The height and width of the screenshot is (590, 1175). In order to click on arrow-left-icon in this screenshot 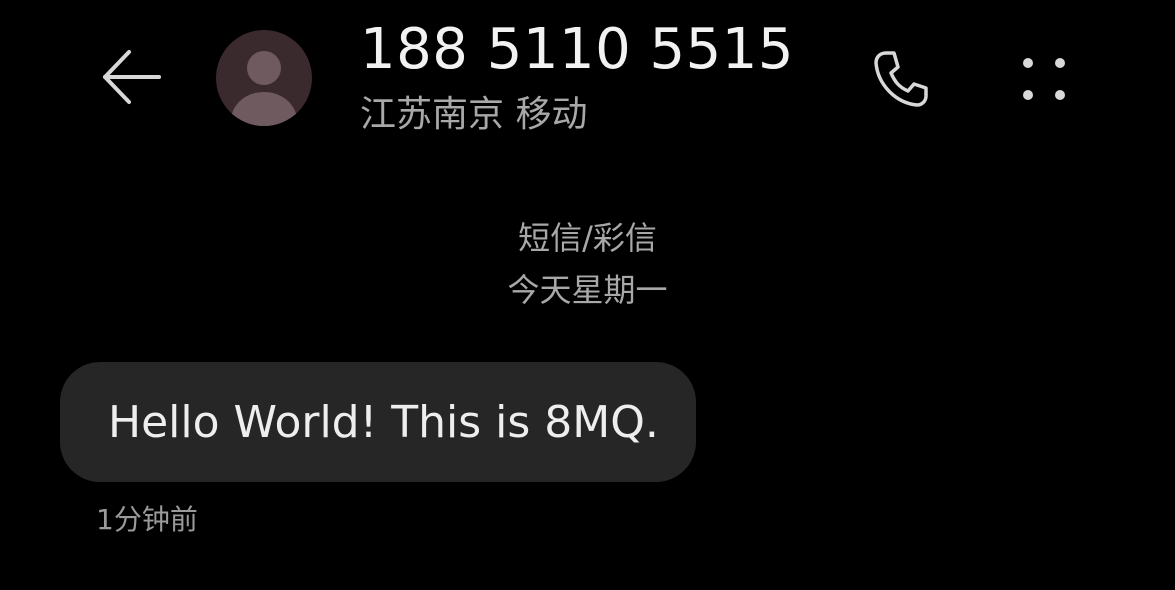, I will do `click(132, 77)`.